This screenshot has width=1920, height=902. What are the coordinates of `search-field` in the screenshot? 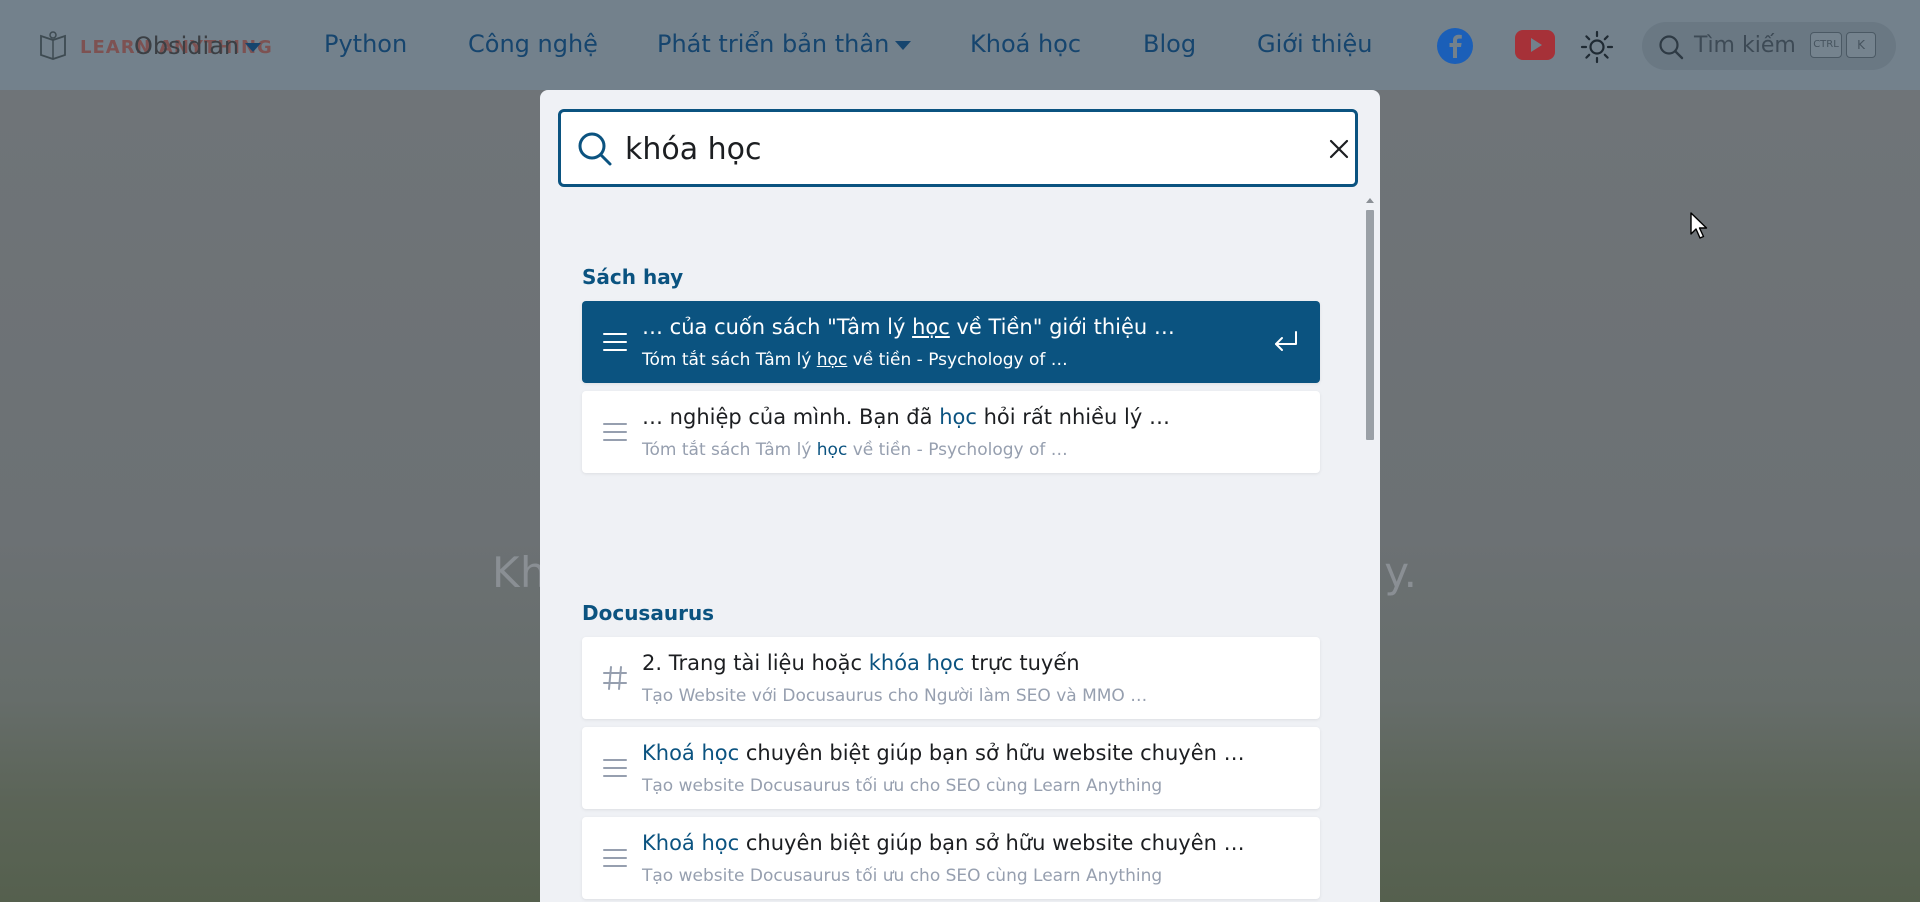 It's located at (958, 148).